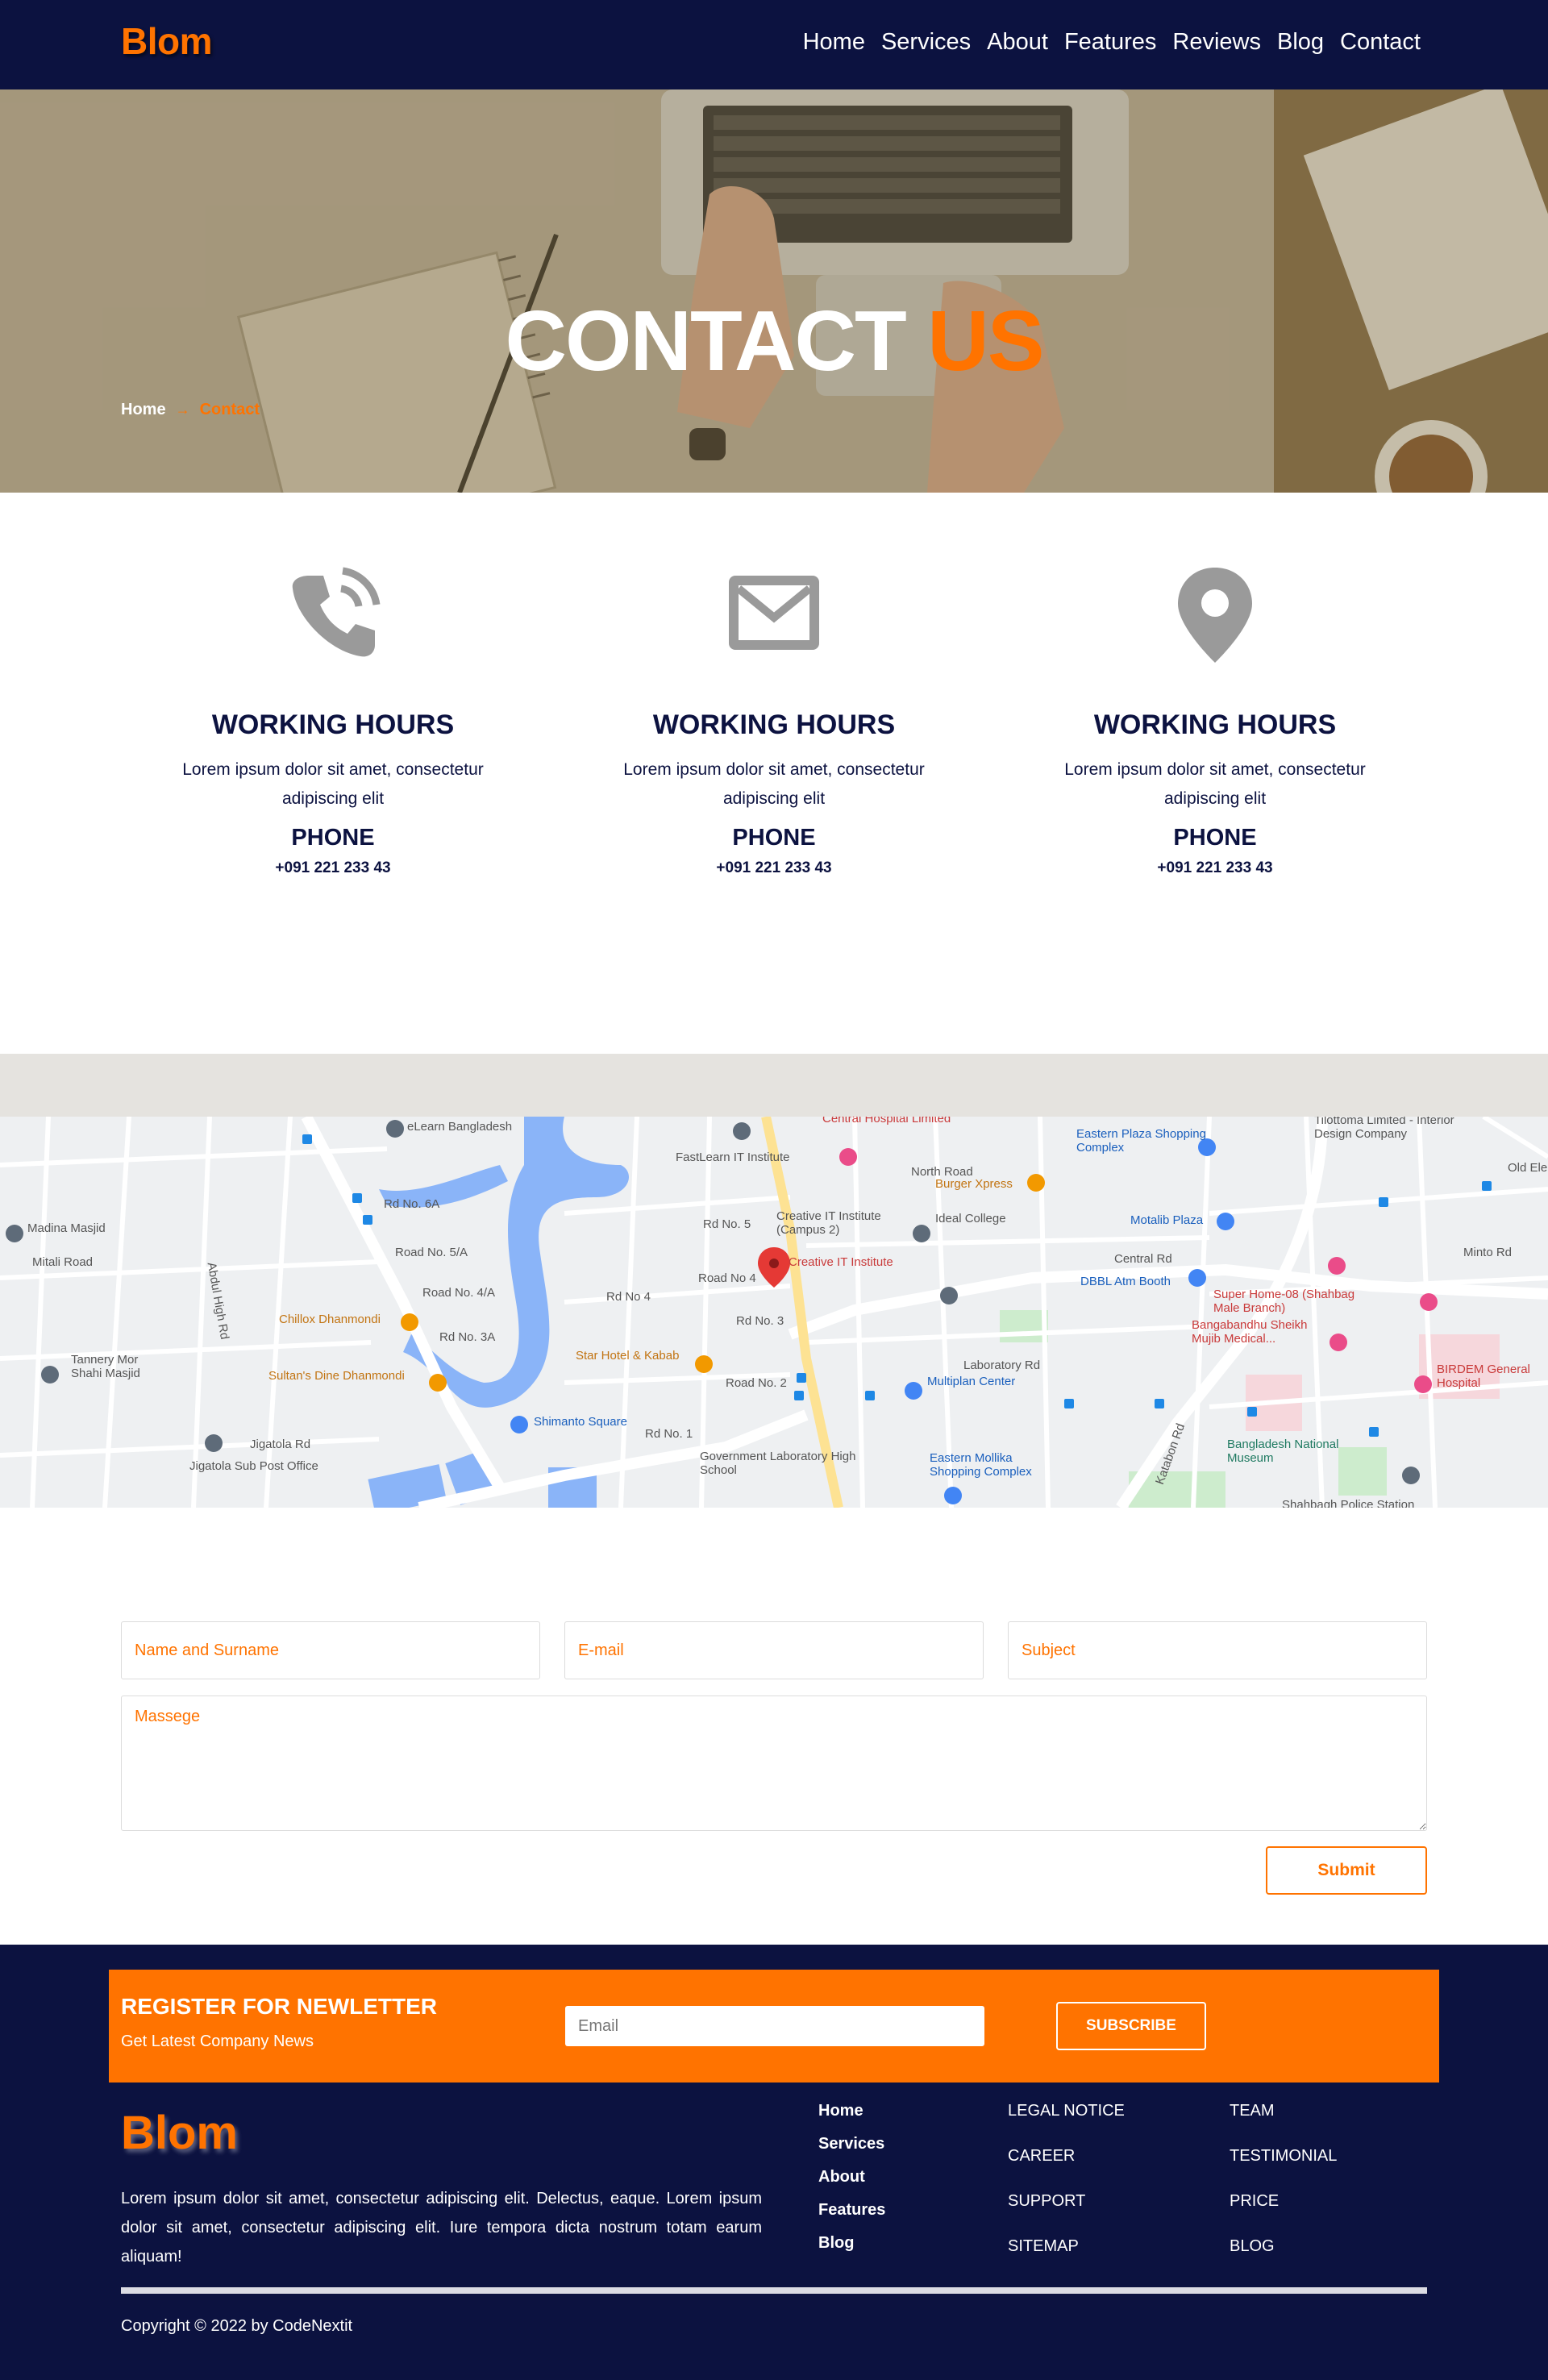 The width and height of the screenshot is (1548, 2380). What do you see at coordinates (63, 1262) in the screenshot?
I see `map-label: Mitali Road` at bounding box center [63, 1262].